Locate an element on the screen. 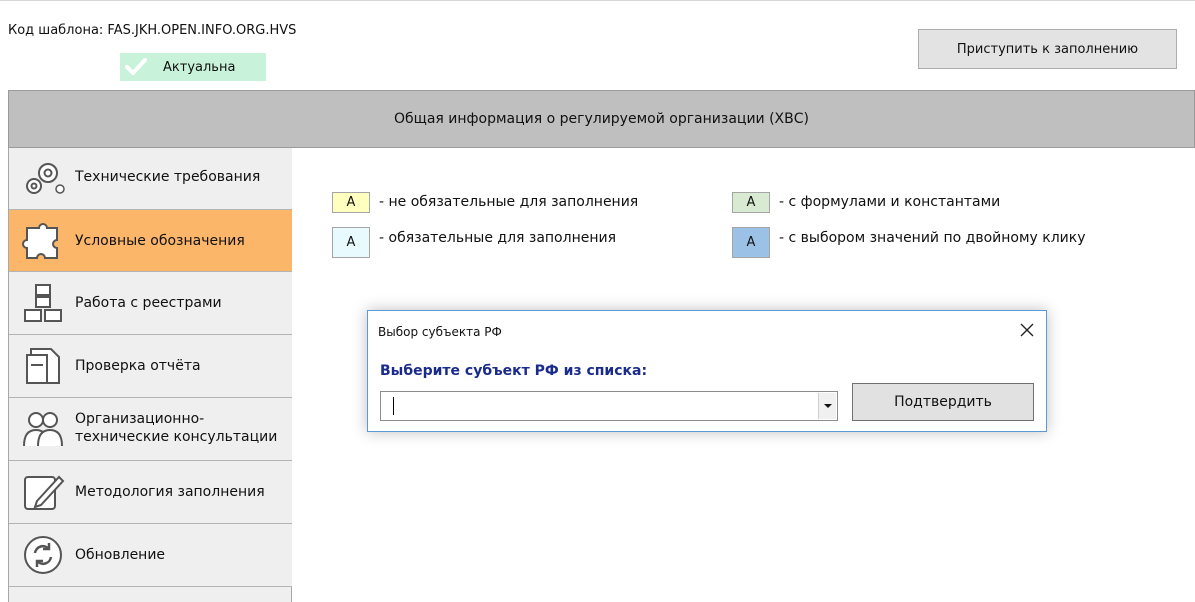  sidebar-item-update: Обновление is located at coordinates (150, 555).